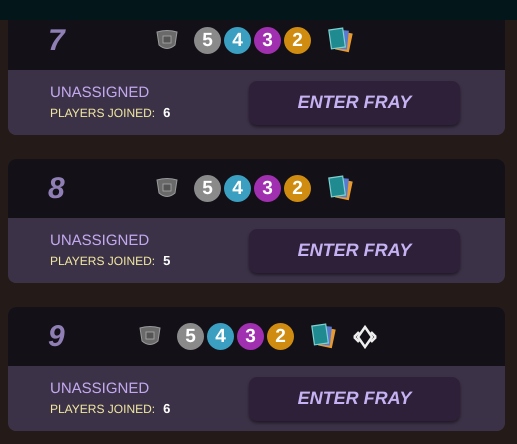 Image resolution: width=517 pixels, height=444 pixels. What do you see at coordinates (56, 337) in the screenshot?
I see `brawl-number: 9` at bounding box center [56, 337].